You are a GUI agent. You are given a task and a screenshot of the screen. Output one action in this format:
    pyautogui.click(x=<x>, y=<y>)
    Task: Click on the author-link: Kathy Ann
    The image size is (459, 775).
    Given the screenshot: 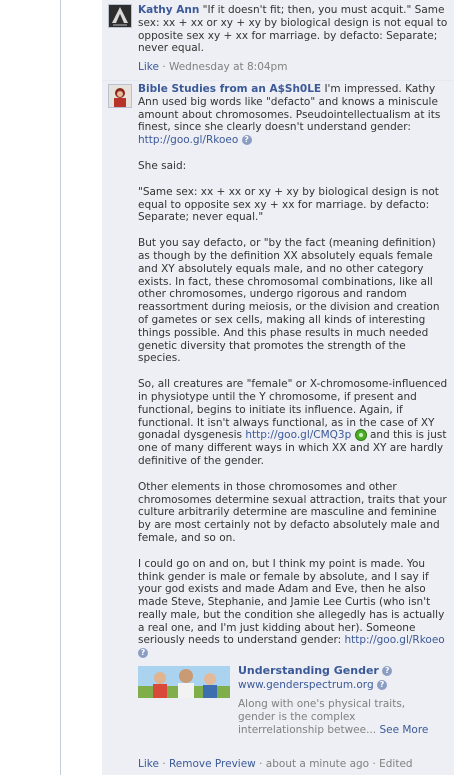 What is the action you would take?
    pyautogui.click(x=168, y=10)
    